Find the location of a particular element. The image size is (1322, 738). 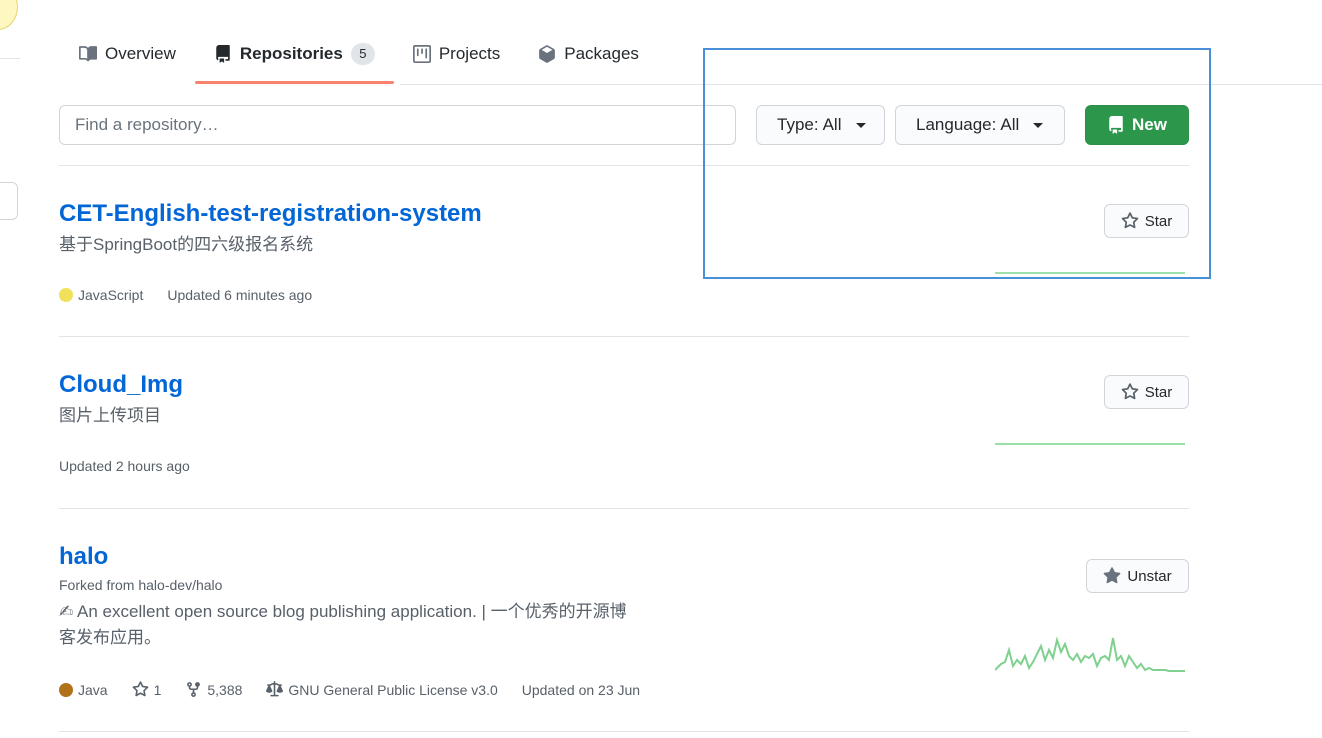

tab-projects: Projects is located at coordinates (456, 54).